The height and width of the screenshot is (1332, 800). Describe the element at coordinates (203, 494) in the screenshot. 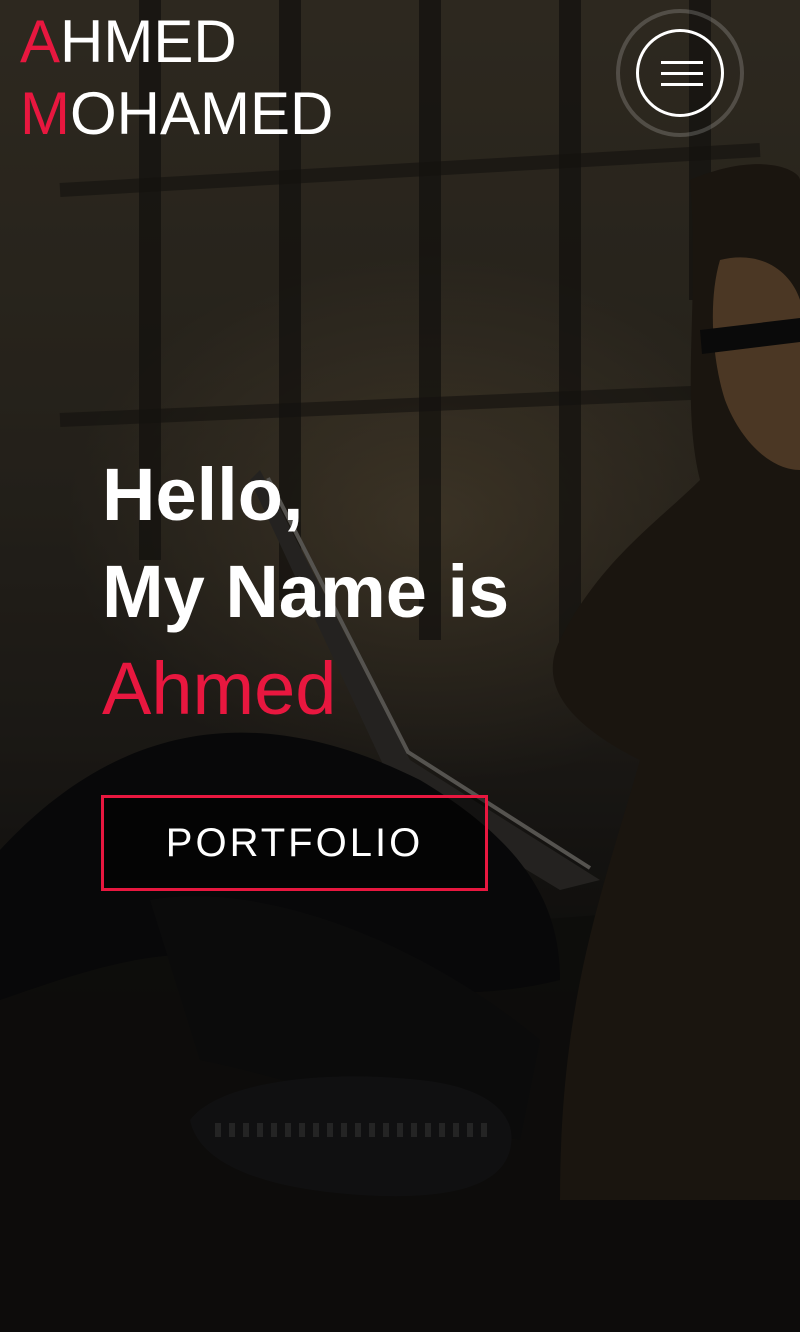

I see `hero-greeting: Hello,` at that location.